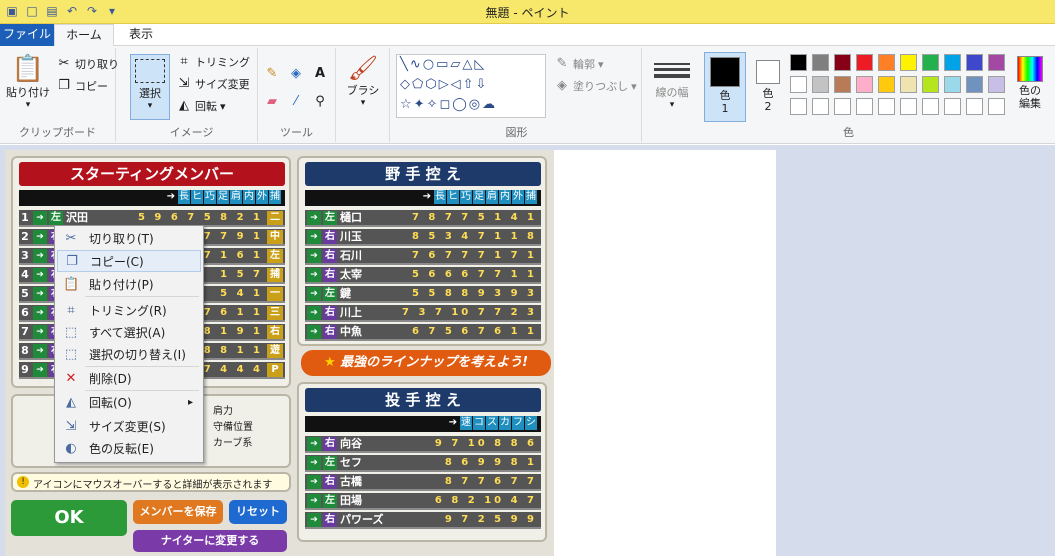  I want to click on size-button: 線の幅 ▾, so click(672, 83).